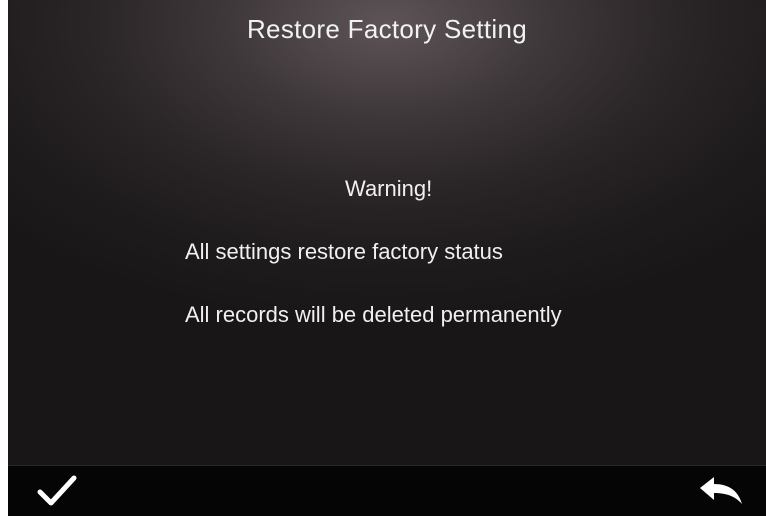  What do you see at coordinates (344, 251) in the screenshot?
I see `settings-restore-message: All settings restore factory status` at bounding box center [344, 251].